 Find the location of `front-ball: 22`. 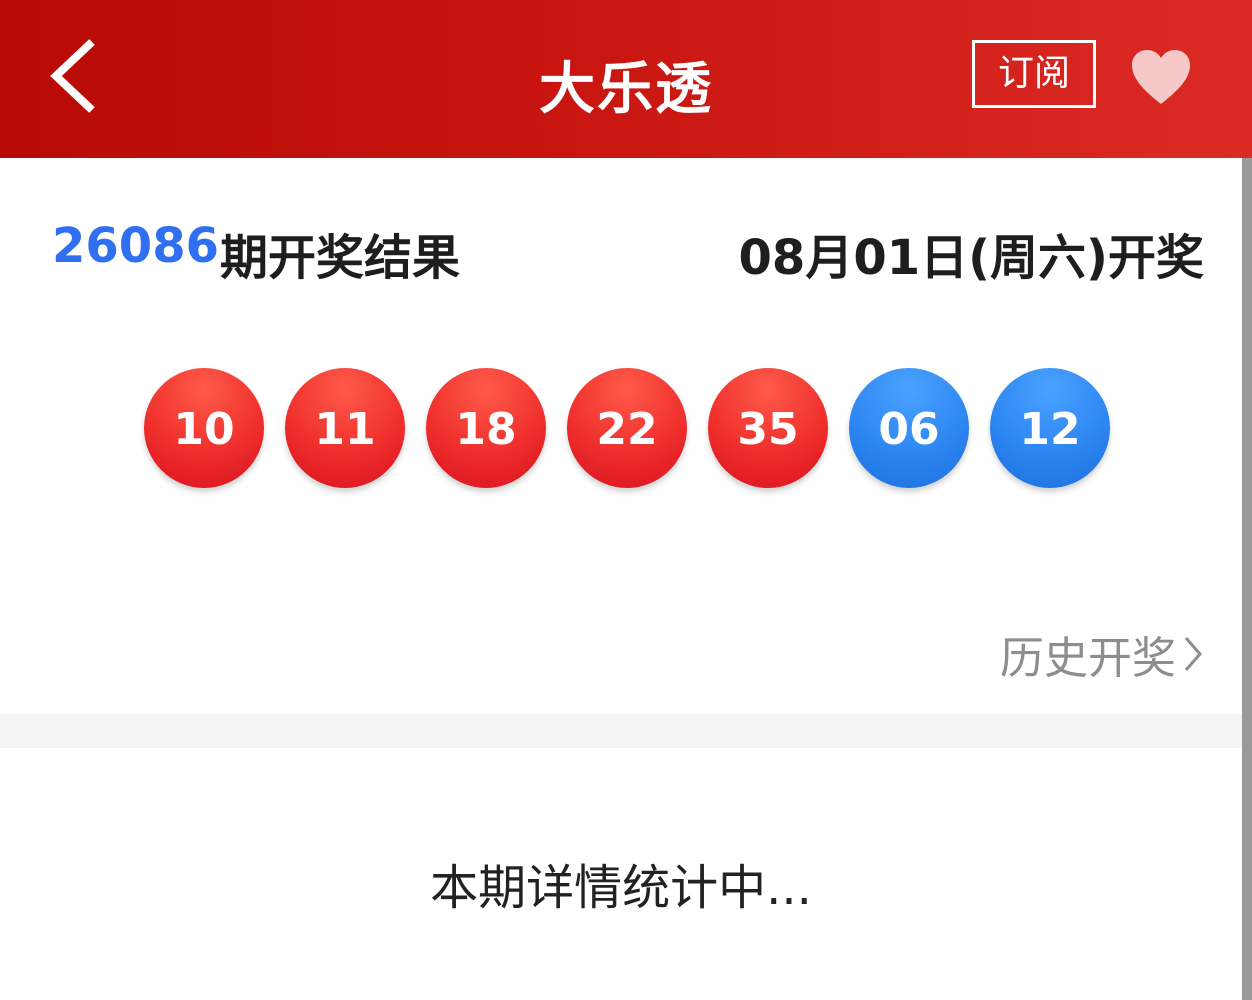

front-ball: 22 is located at coordinates (627, 428).